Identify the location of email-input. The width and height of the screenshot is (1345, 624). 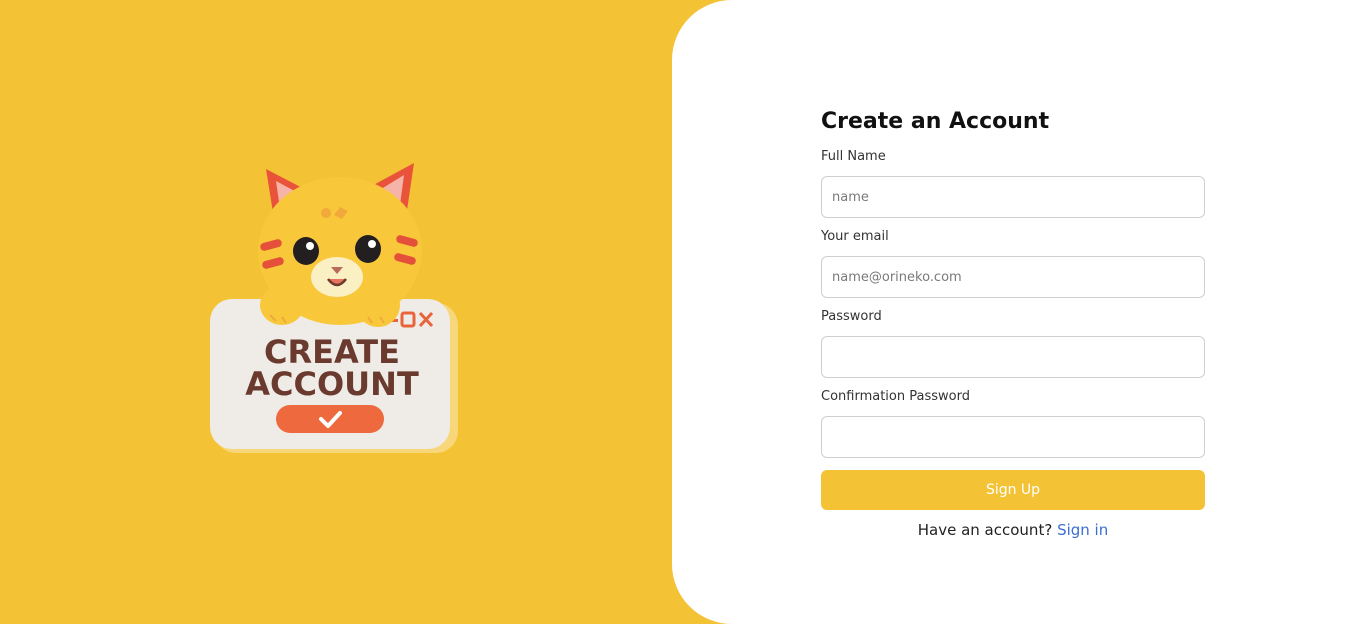
(1013, 277).